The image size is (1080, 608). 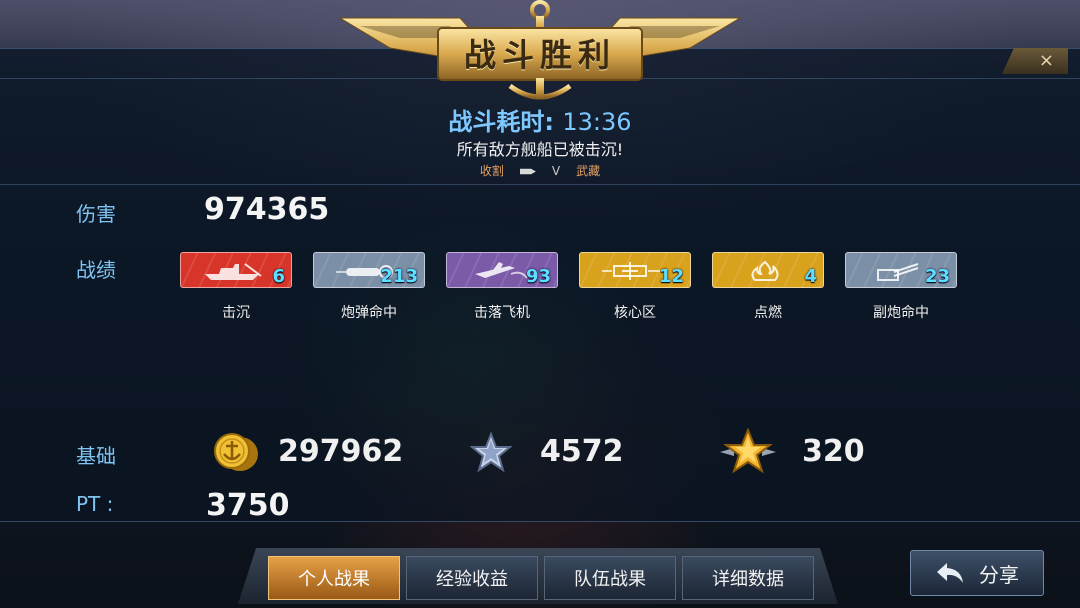 What do you see at coordinates (491, 452) in the screenshot?
I see `silver-star-icon` at bounding box center [491, 452].